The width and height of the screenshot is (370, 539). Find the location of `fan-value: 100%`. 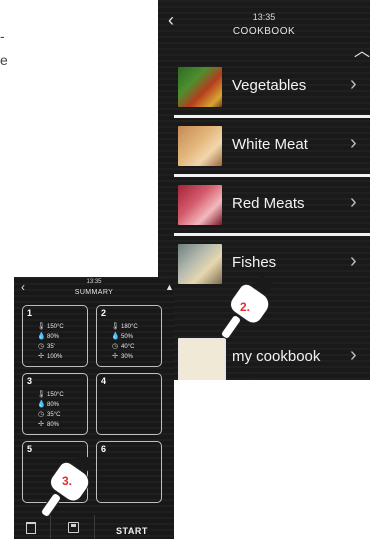

fan-value: 100% is located at coordinates (55, 357).